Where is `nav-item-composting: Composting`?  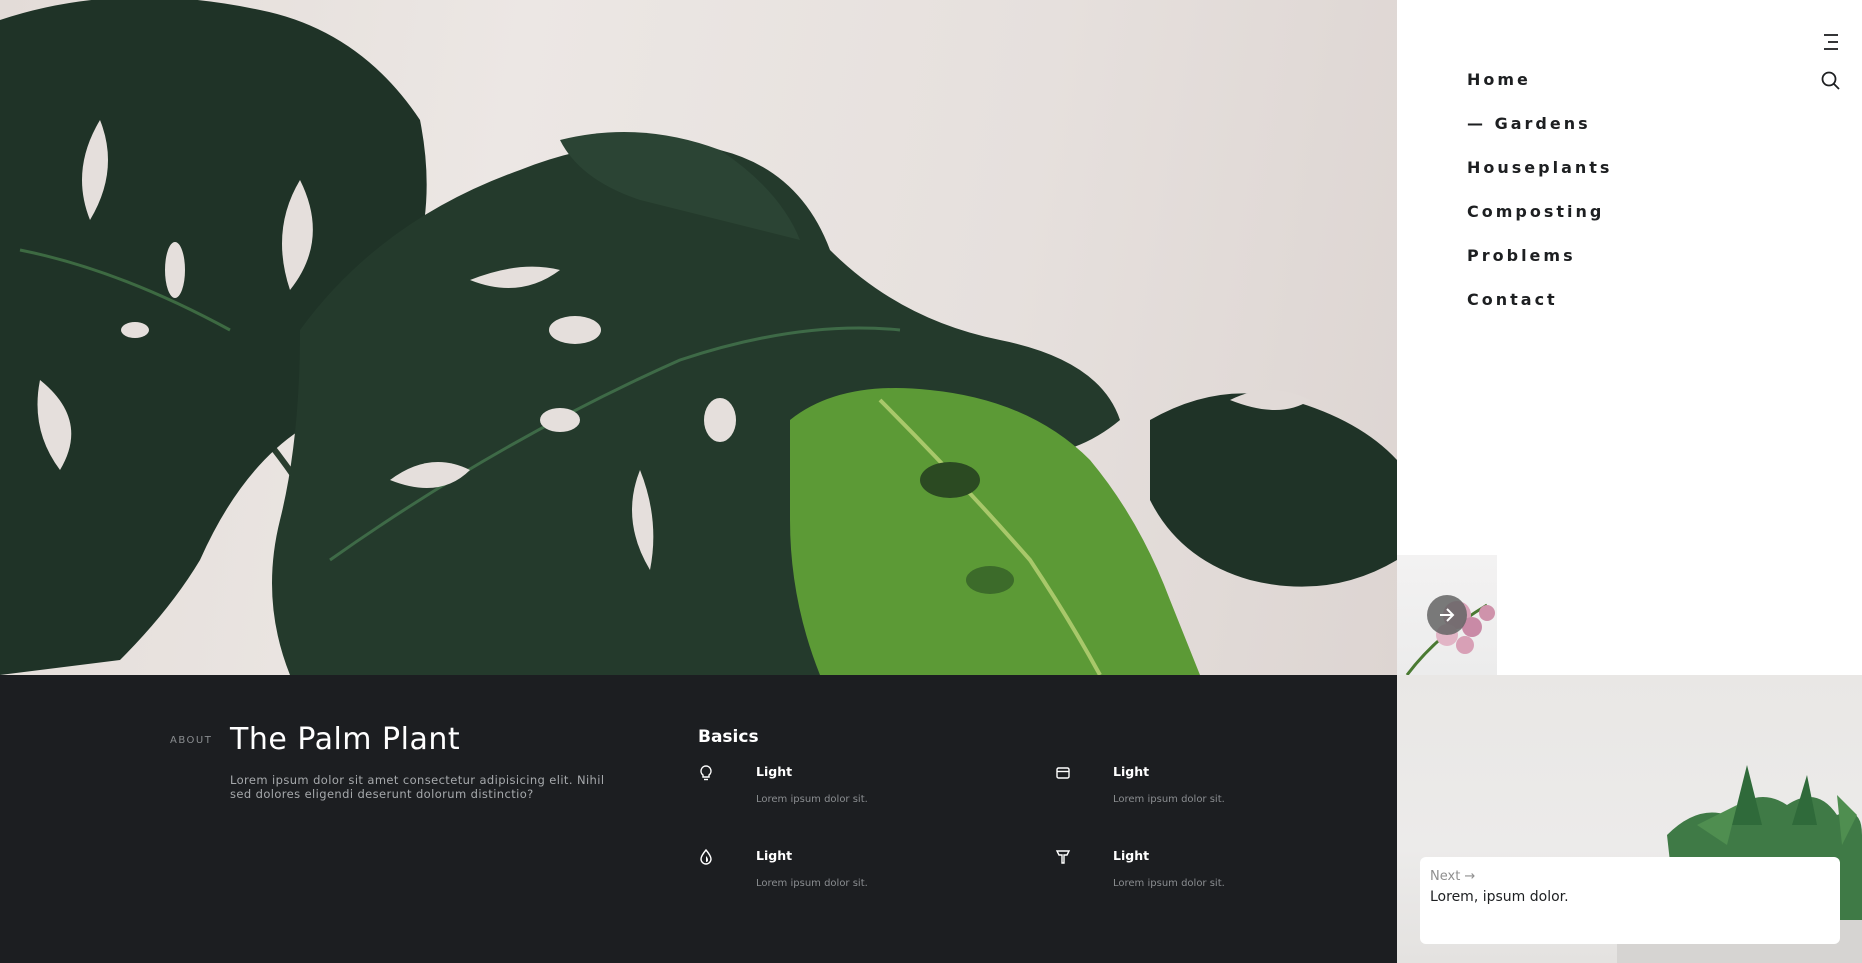
nav-item-composting: Composting is located at coordinates (1539, 222).